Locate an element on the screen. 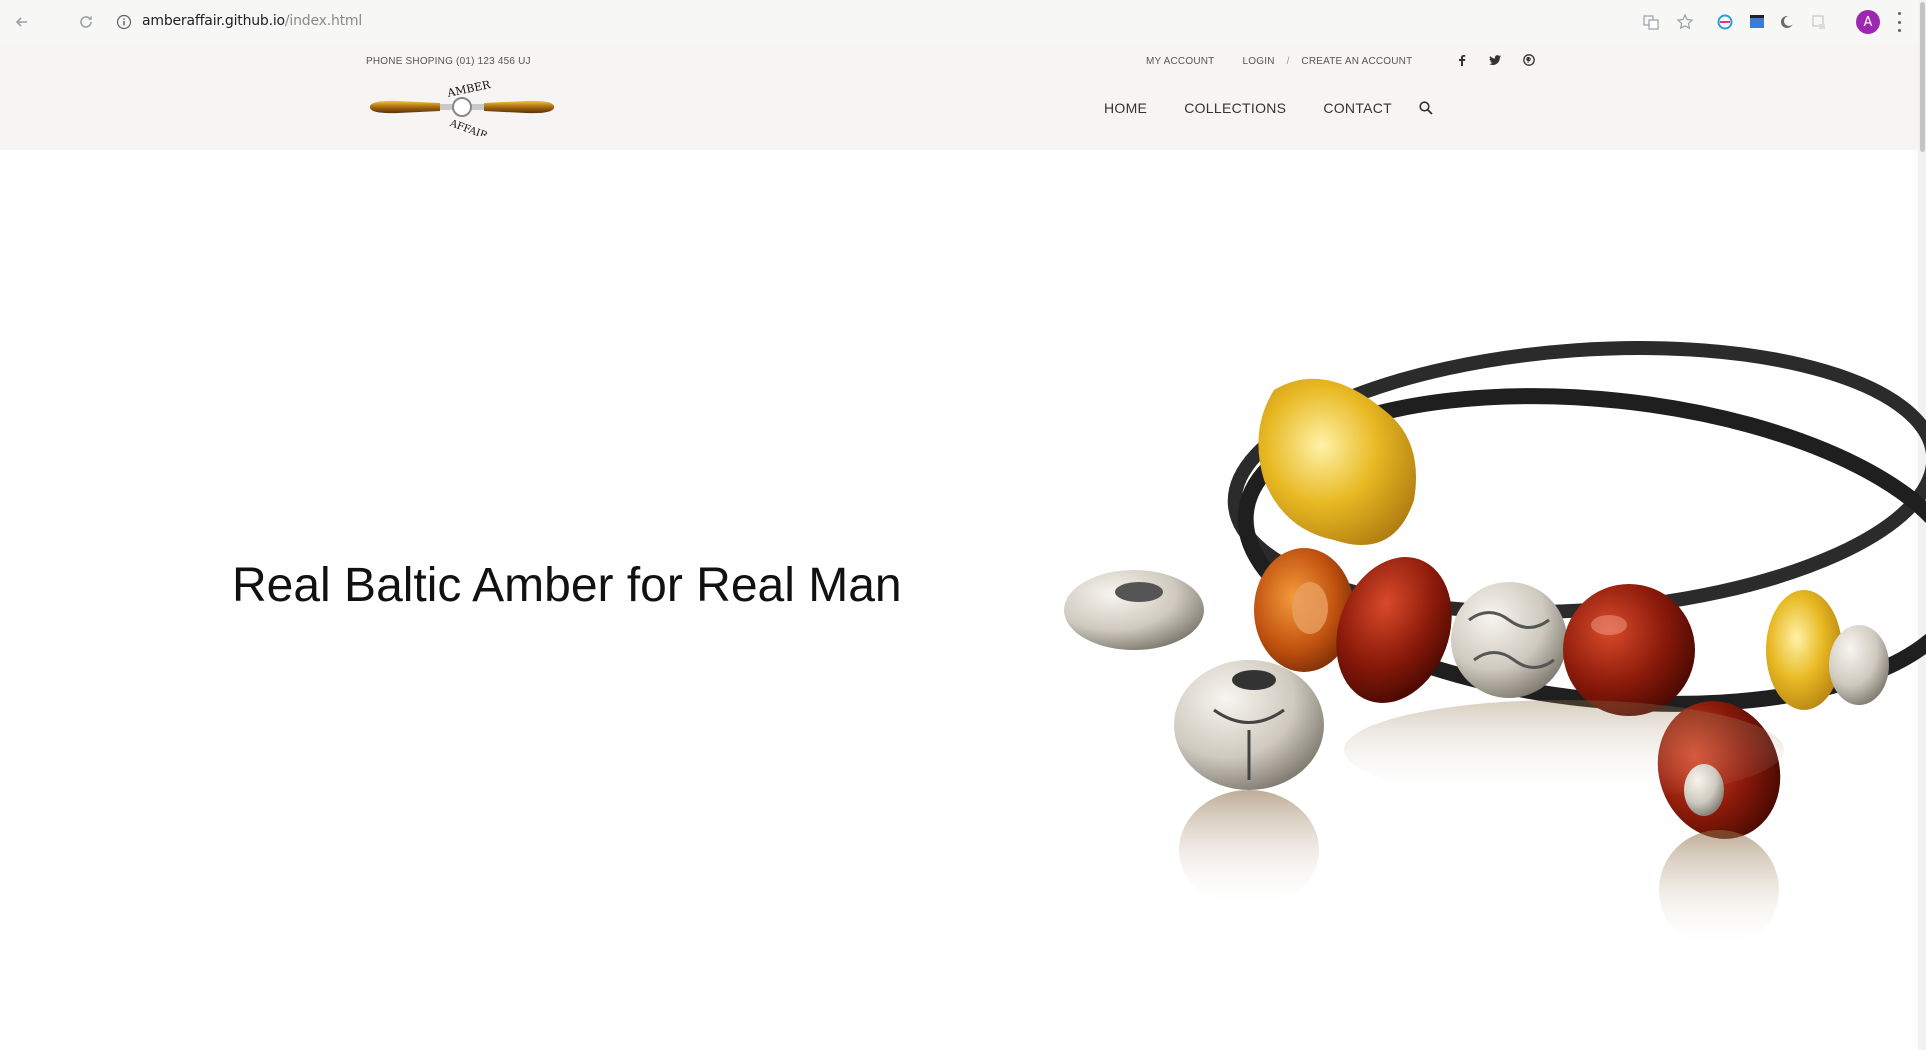  reload-icon is located at coordinates (86, 22).